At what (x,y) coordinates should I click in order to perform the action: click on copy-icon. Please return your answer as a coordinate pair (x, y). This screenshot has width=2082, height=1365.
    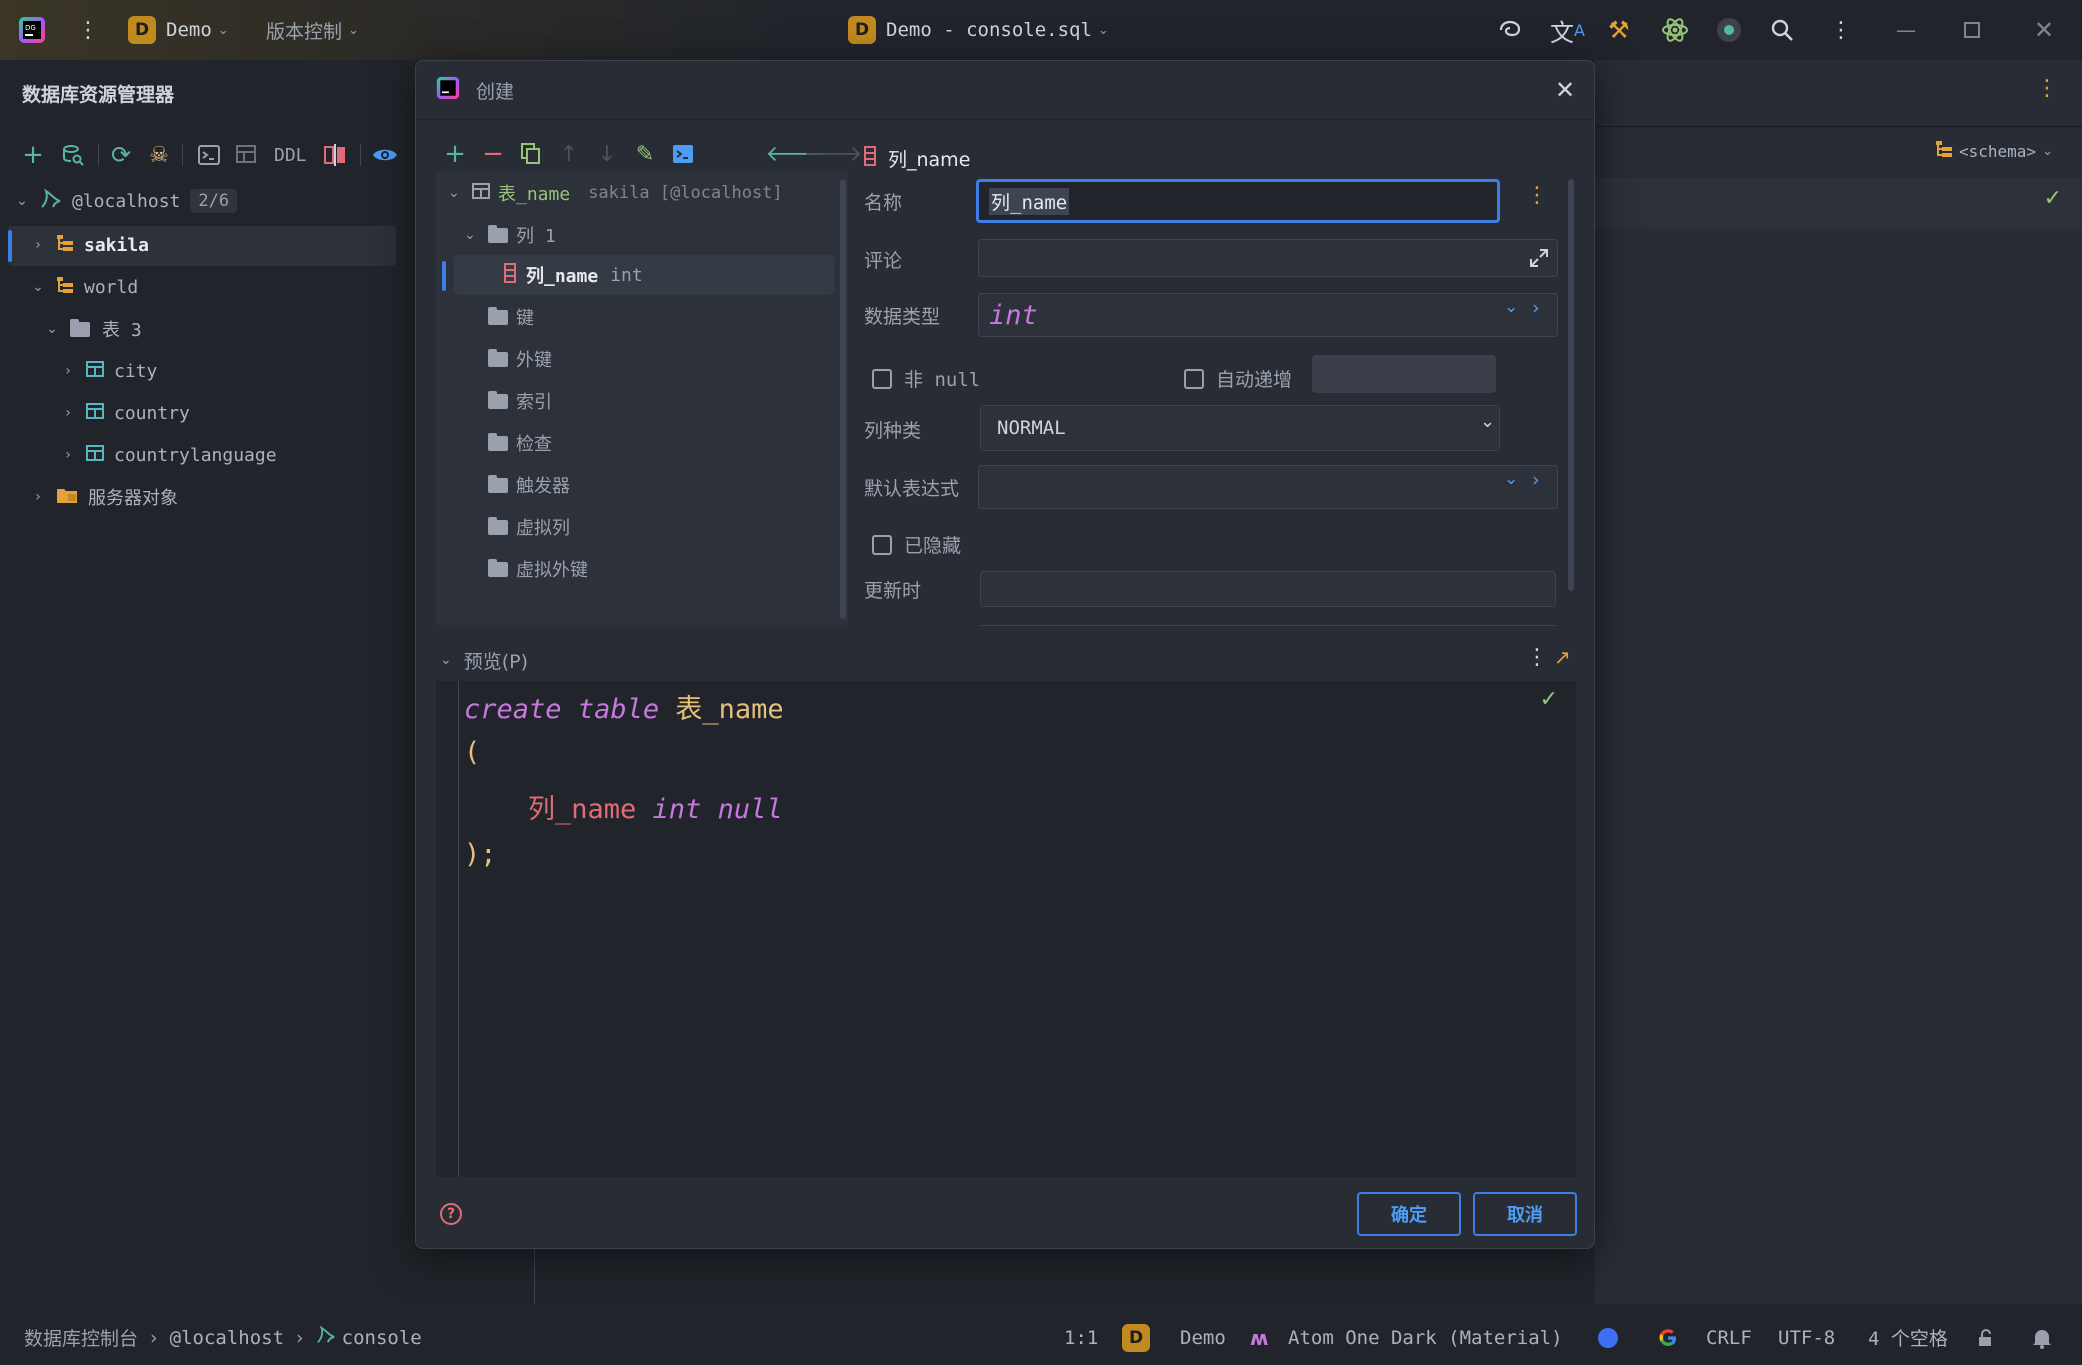
    Looking at the image, I should click on (531, 154).